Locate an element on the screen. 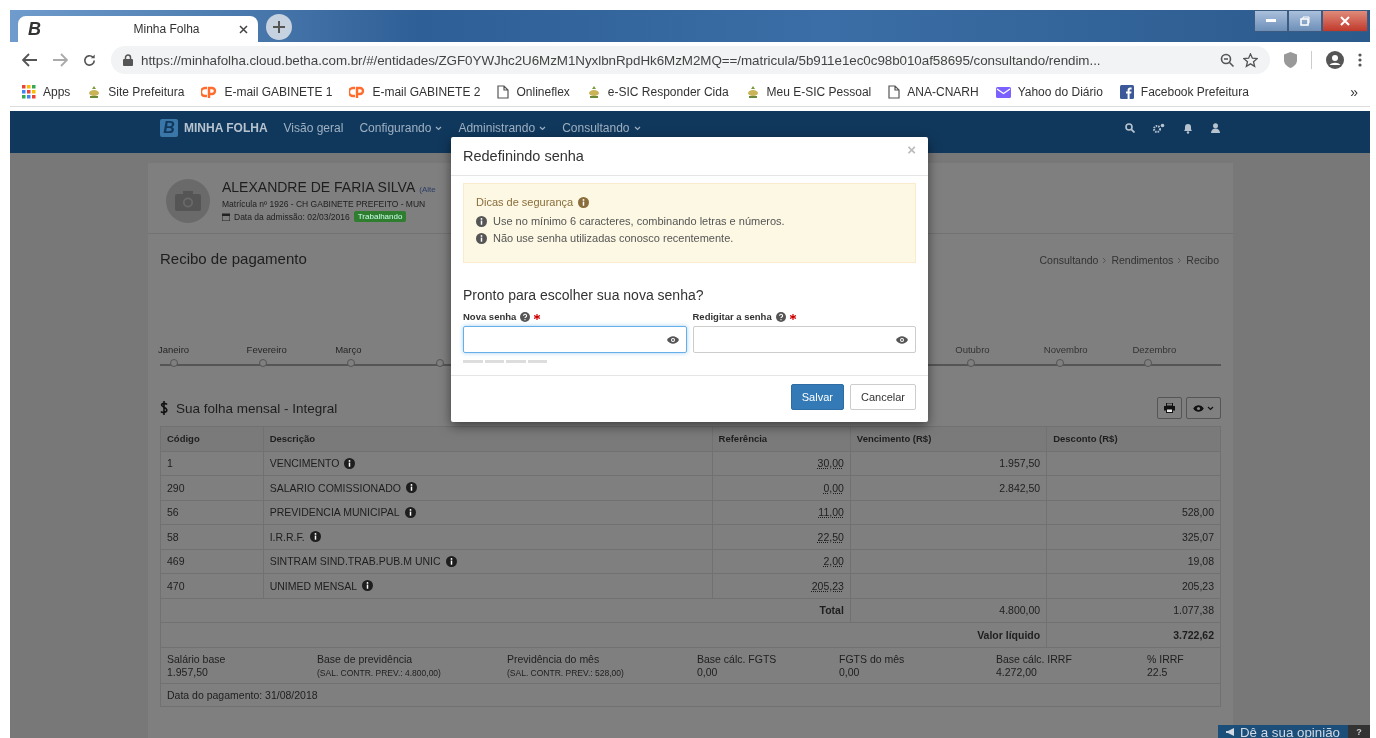 The image size is (1376, 738). megaphone-icon is located at coordinates (1230, 732).